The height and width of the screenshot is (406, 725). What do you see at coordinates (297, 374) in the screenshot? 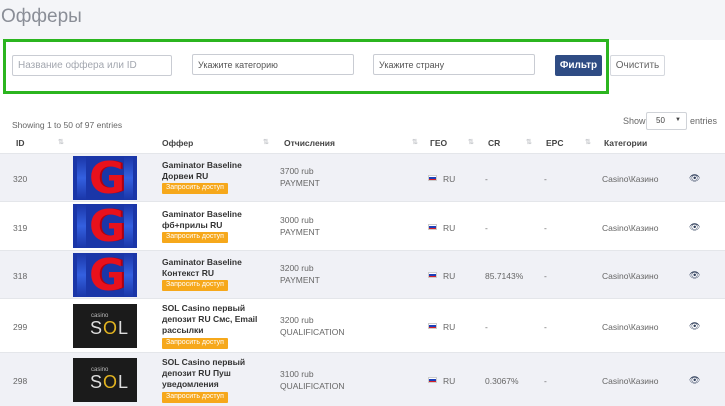
I see `payout-amount: 3100 rub` at bounding box center [297, 374].